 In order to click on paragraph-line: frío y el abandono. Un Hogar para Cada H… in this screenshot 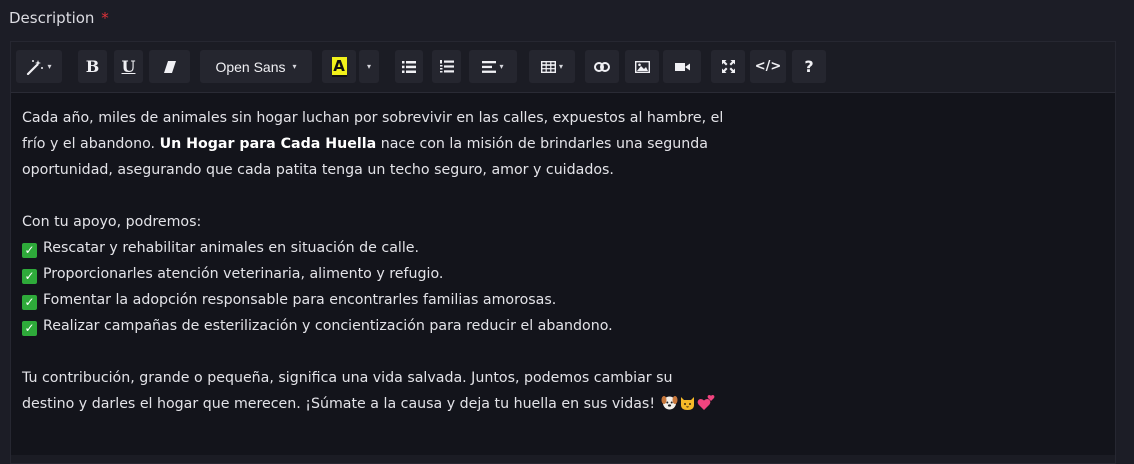, I will do `click(567, 144)`.